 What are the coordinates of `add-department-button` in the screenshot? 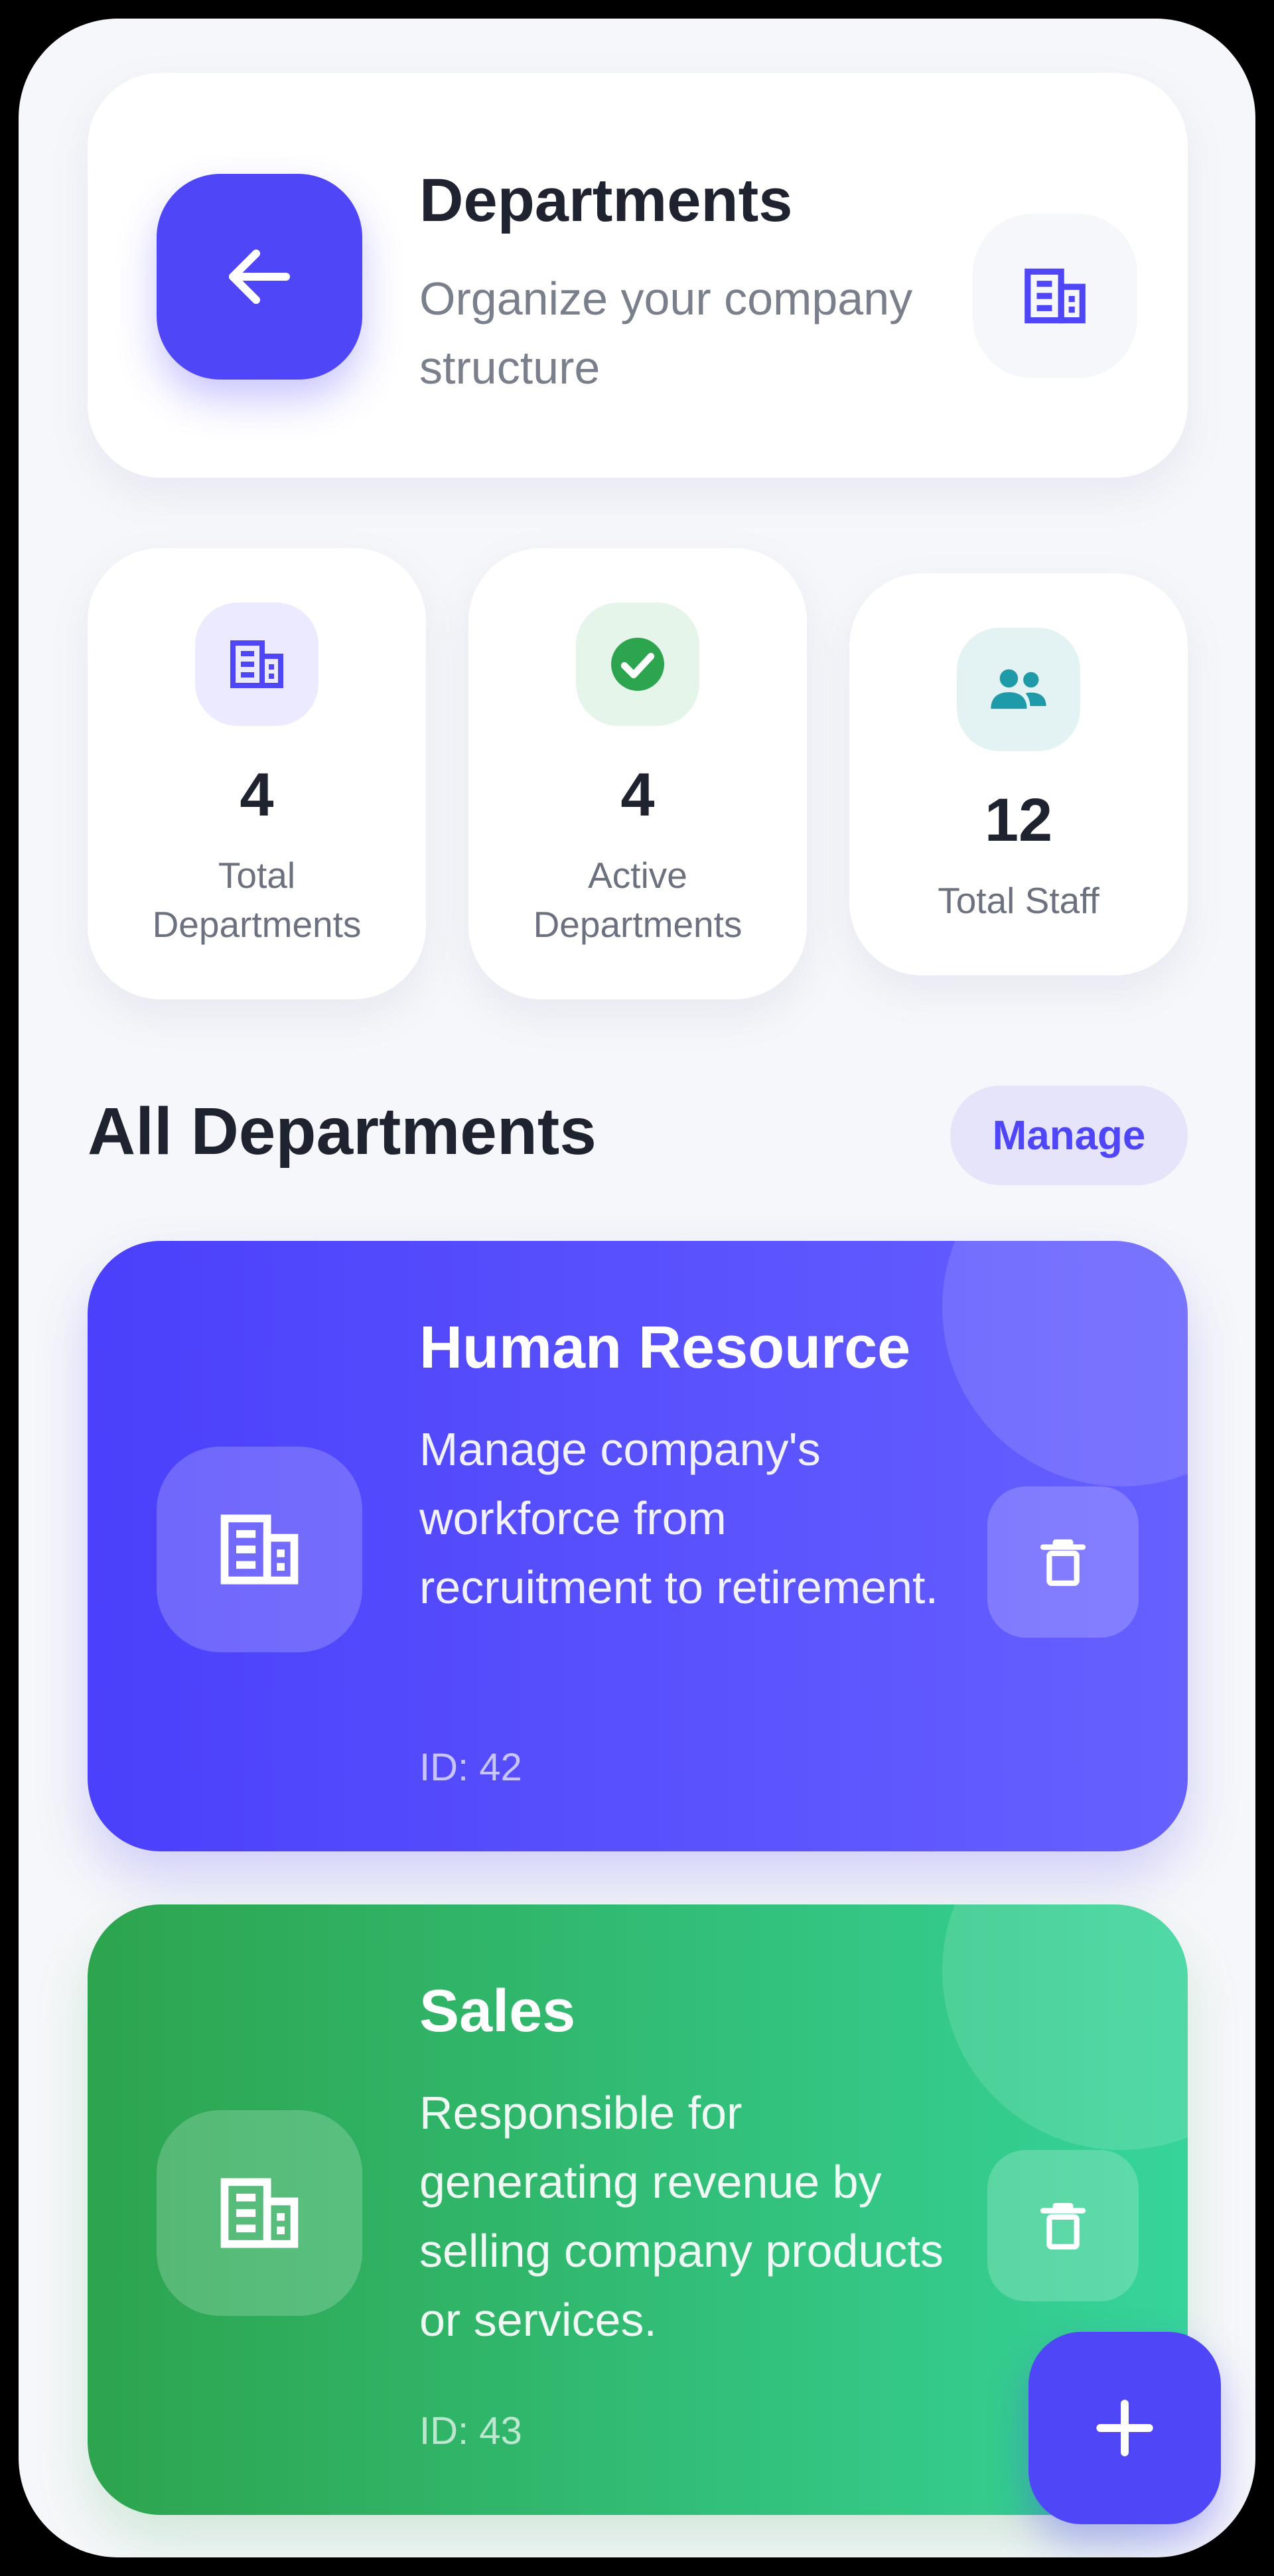 It's located at (1124, 2428).